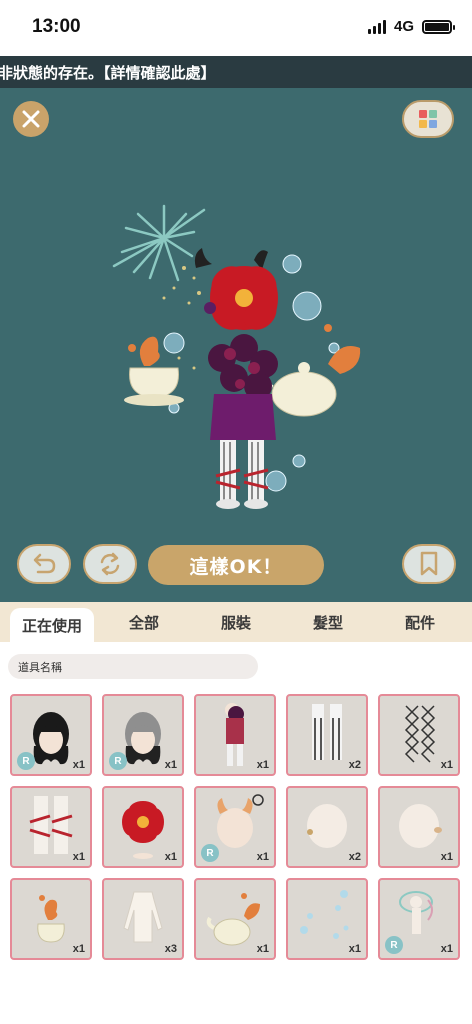 The height and width of the screenshot is (1024, 472). What do you see at coordinates (376, 26) in the screenshot?
I see `signal-icon` at bounding box center [376, 26].